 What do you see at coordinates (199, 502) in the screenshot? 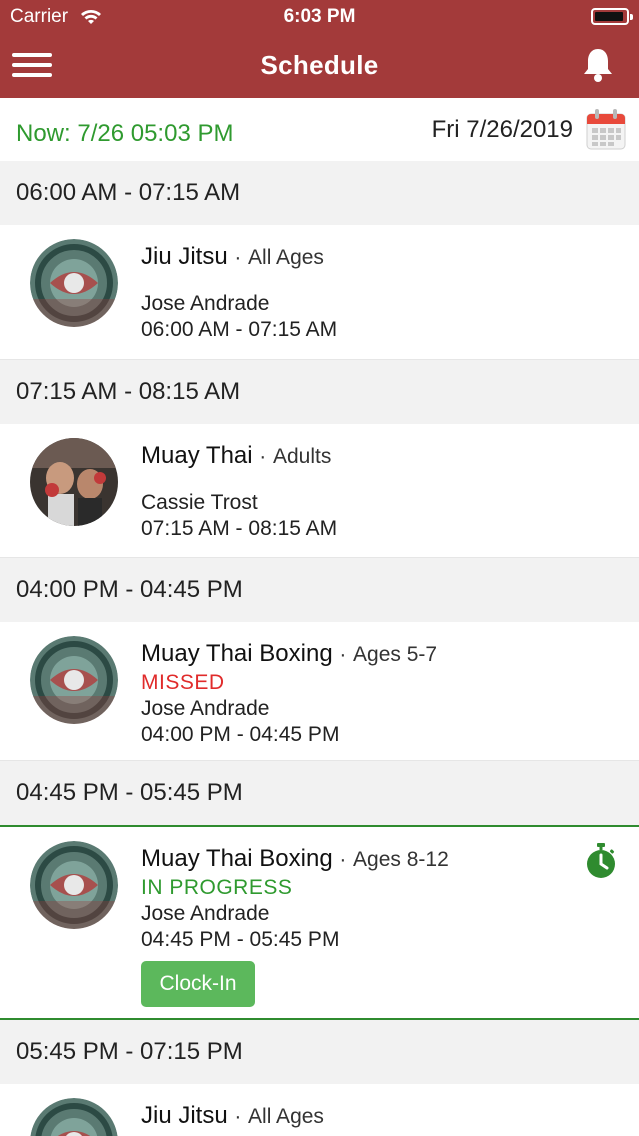
I see `instructor-name: Cassie Trost` at bounding box center [199, 502].